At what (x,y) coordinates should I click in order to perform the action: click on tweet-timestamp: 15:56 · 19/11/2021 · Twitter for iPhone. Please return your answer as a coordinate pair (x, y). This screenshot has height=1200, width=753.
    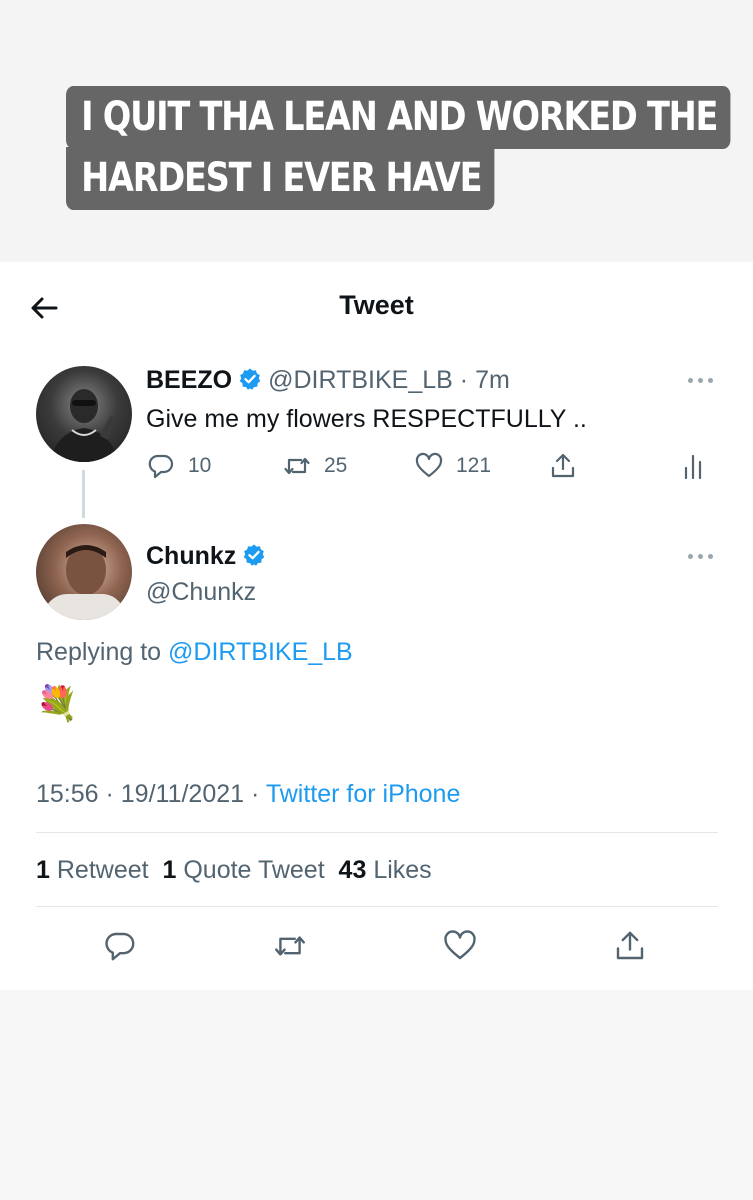
    Looking at the image, I should click on (248, 794).